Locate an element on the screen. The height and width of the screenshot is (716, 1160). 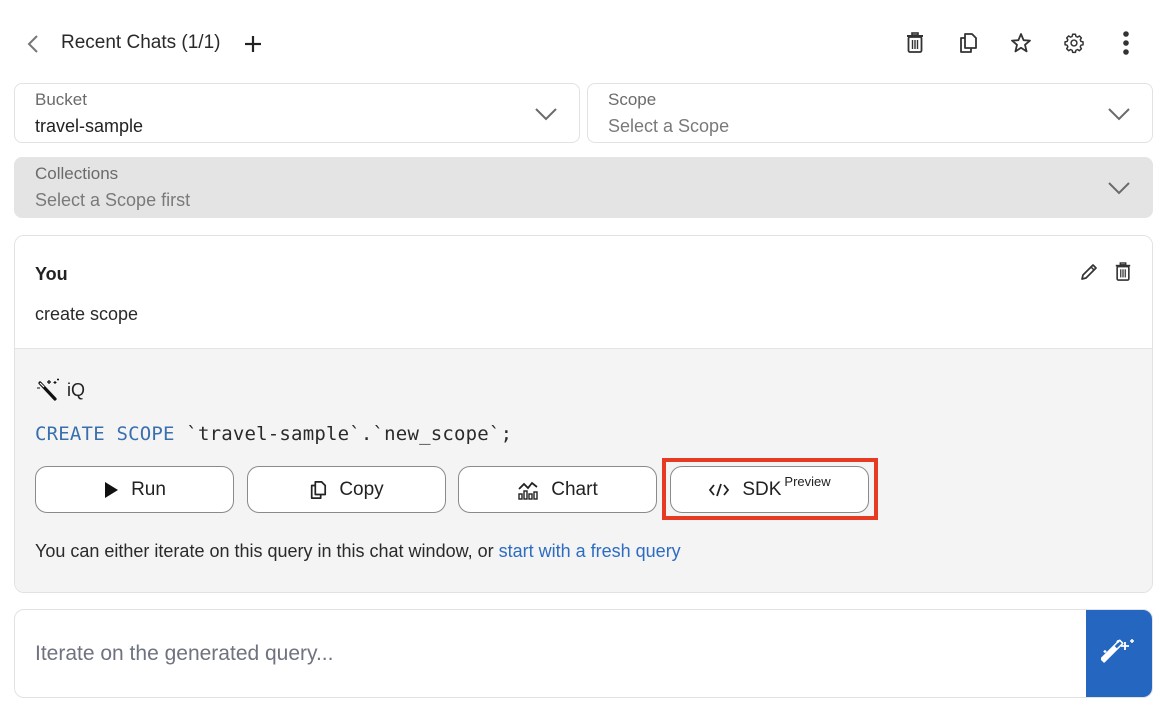
query-input-container is located at coordinates (583, 653).